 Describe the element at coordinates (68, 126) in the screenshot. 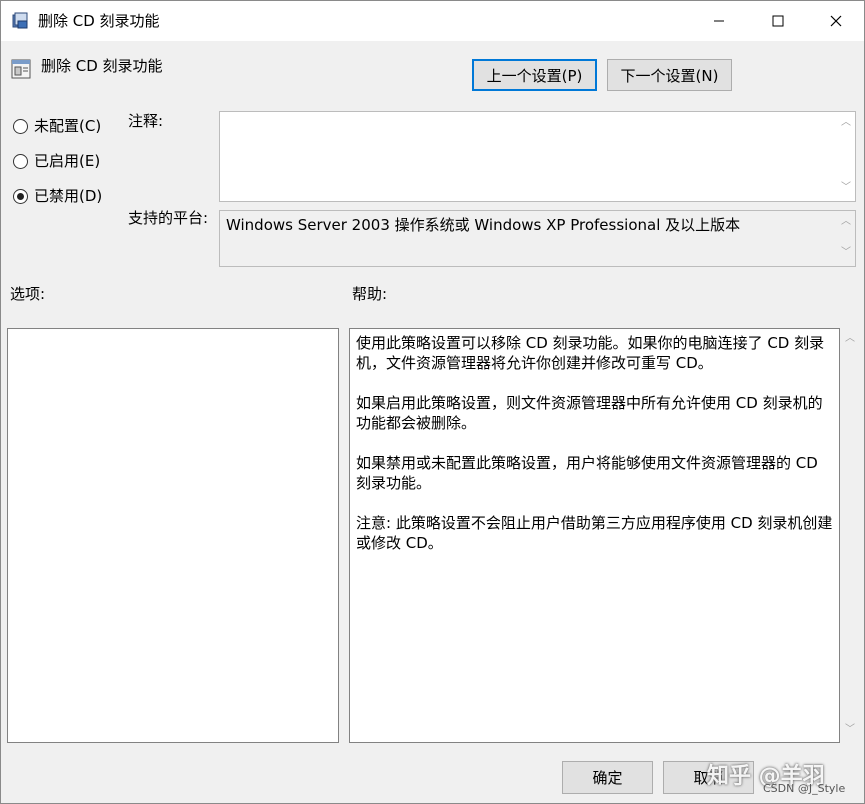

I see `radio-label: 未配置(C)` at that location.